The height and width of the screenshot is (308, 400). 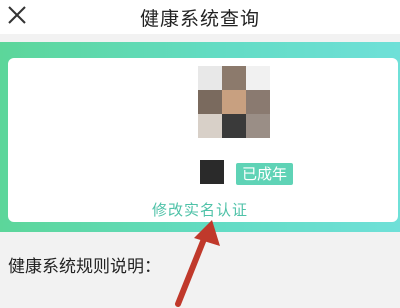 What do you see at coordinates (212, 172) in the screenshot?
I see `redacted-name` at bounding box center [212, 172].